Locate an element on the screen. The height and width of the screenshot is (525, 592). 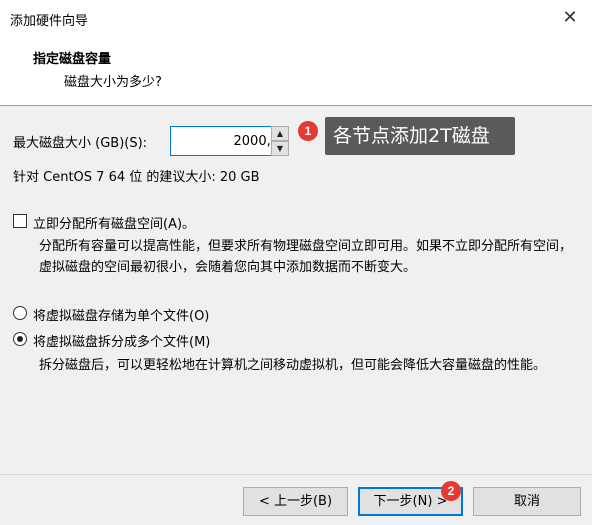
radio-split-files is located at coordinates (20, 339).